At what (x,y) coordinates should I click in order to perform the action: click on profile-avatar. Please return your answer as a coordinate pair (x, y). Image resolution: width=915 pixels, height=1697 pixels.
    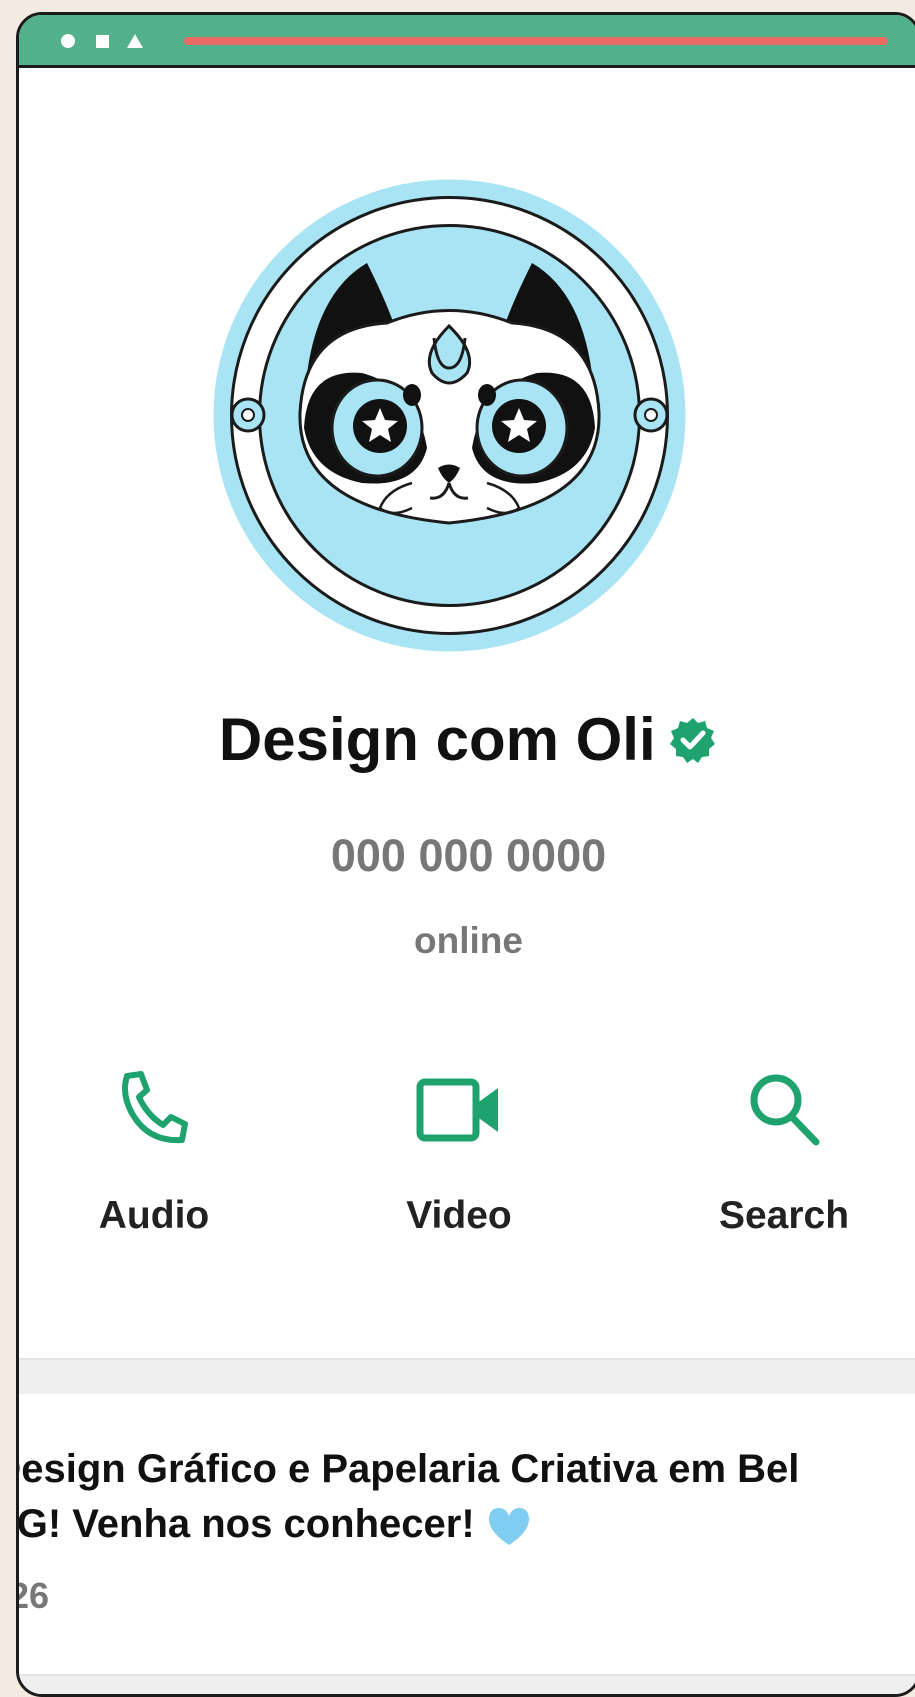
    Looking at the image, I should click on (449, 415).